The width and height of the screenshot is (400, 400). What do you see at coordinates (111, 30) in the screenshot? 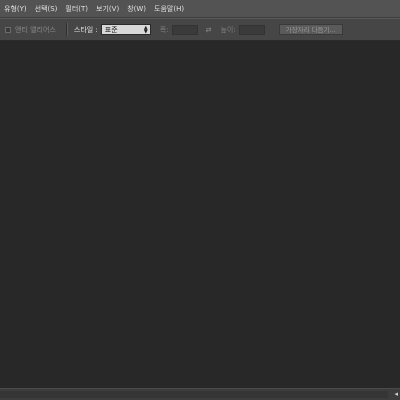
I see `style-select-value: 표준` at bounding box center [111, 30].